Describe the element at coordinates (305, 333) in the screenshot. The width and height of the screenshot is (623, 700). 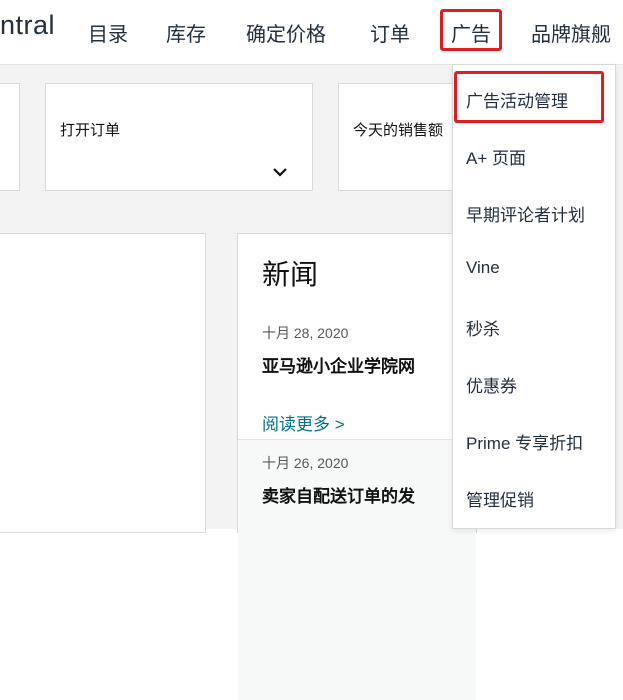
I see `news-date: 十月 28, 2020` at that location.